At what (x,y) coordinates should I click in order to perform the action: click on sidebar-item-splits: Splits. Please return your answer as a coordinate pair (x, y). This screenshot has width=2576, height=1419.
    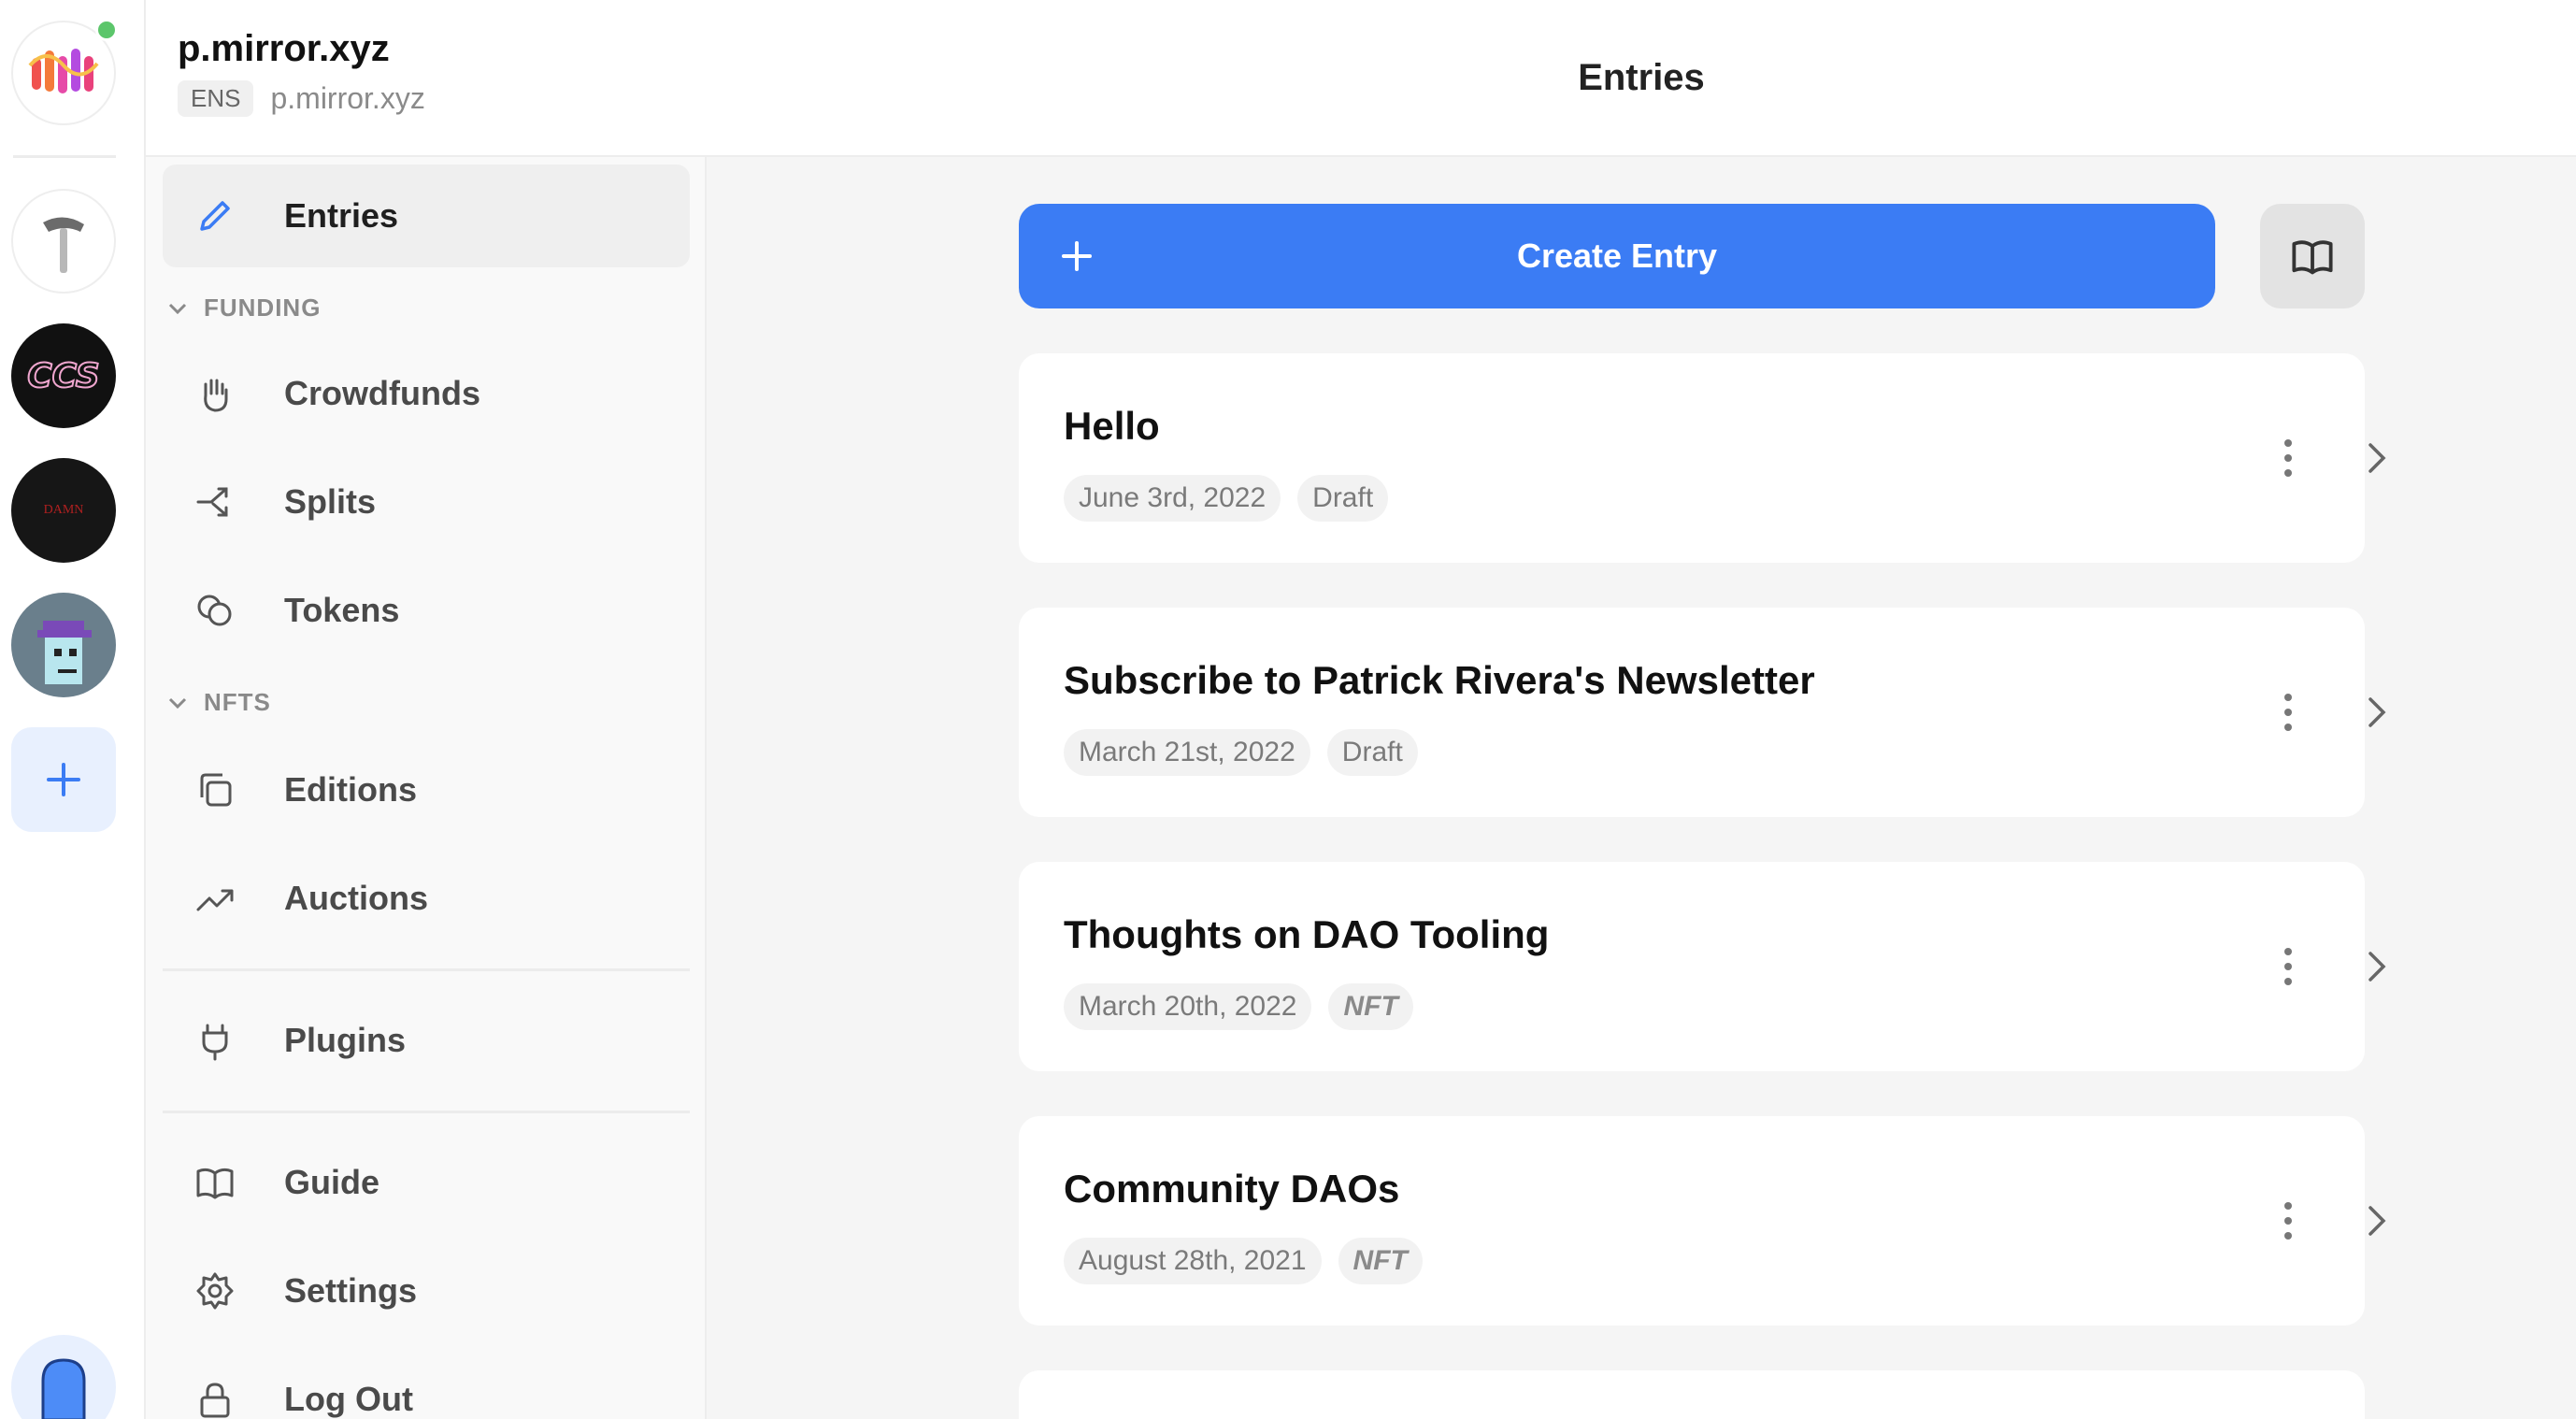
    Looking at the image, I should click on (426, 502).